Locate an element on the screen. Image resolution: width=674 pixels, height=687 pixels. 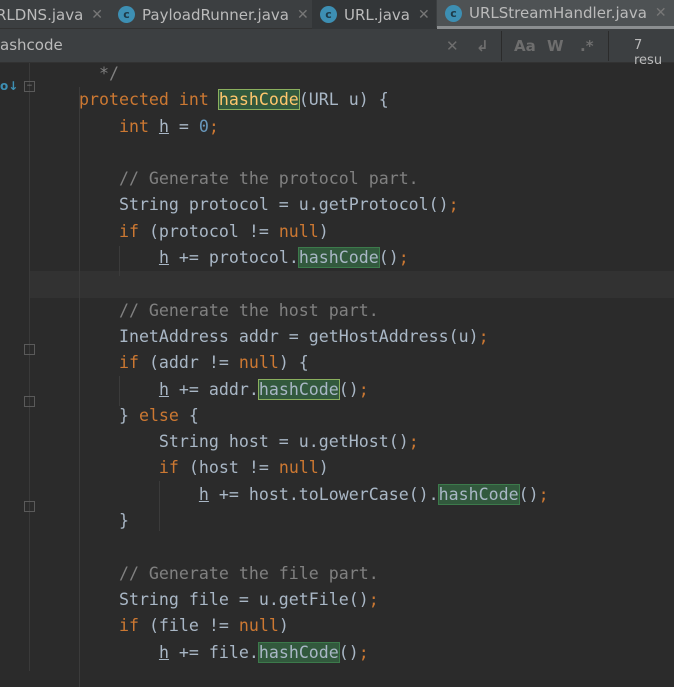
code-line: if (protocol != null) is located at coordinates (352, 232).